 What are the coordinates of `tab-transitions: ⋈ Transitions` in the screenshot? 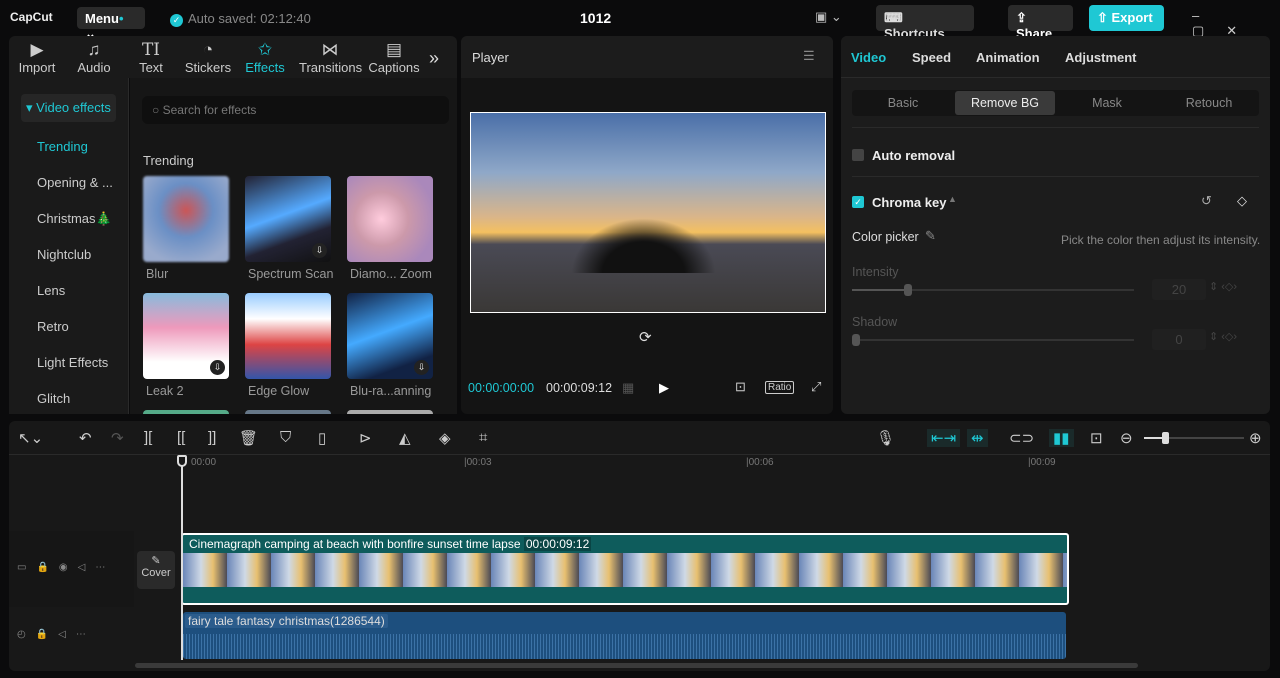 It's located at (331, 57).